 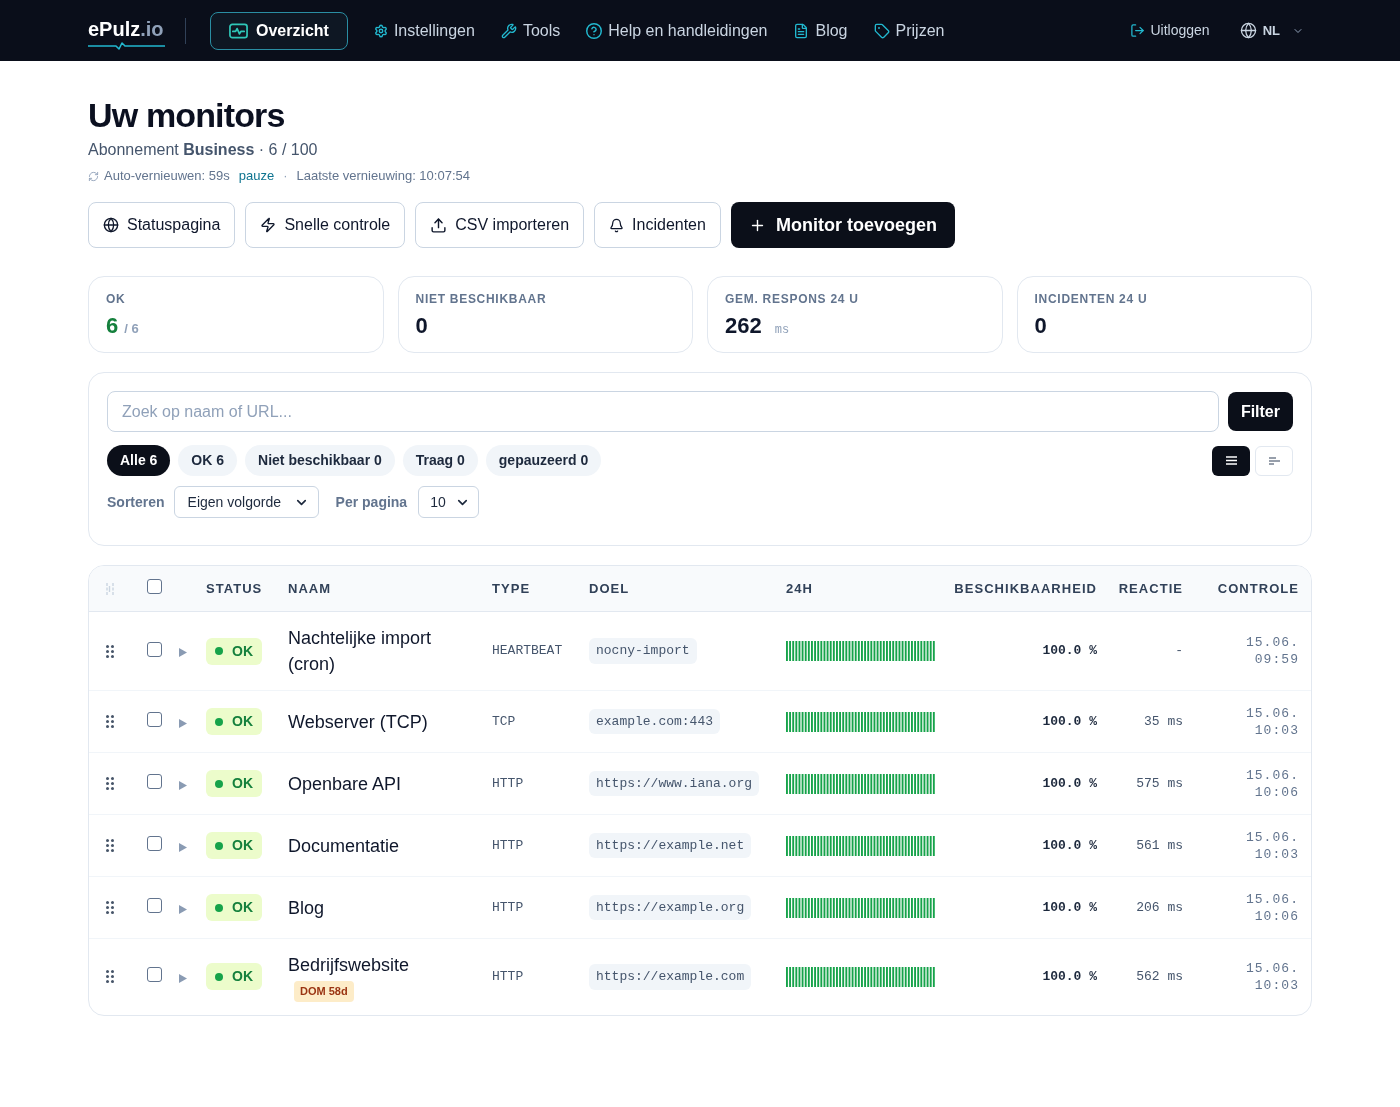 I want to click on last-refresh-text: Laatste vernieuwing: 10:07:54, so click(x=383, y=176).